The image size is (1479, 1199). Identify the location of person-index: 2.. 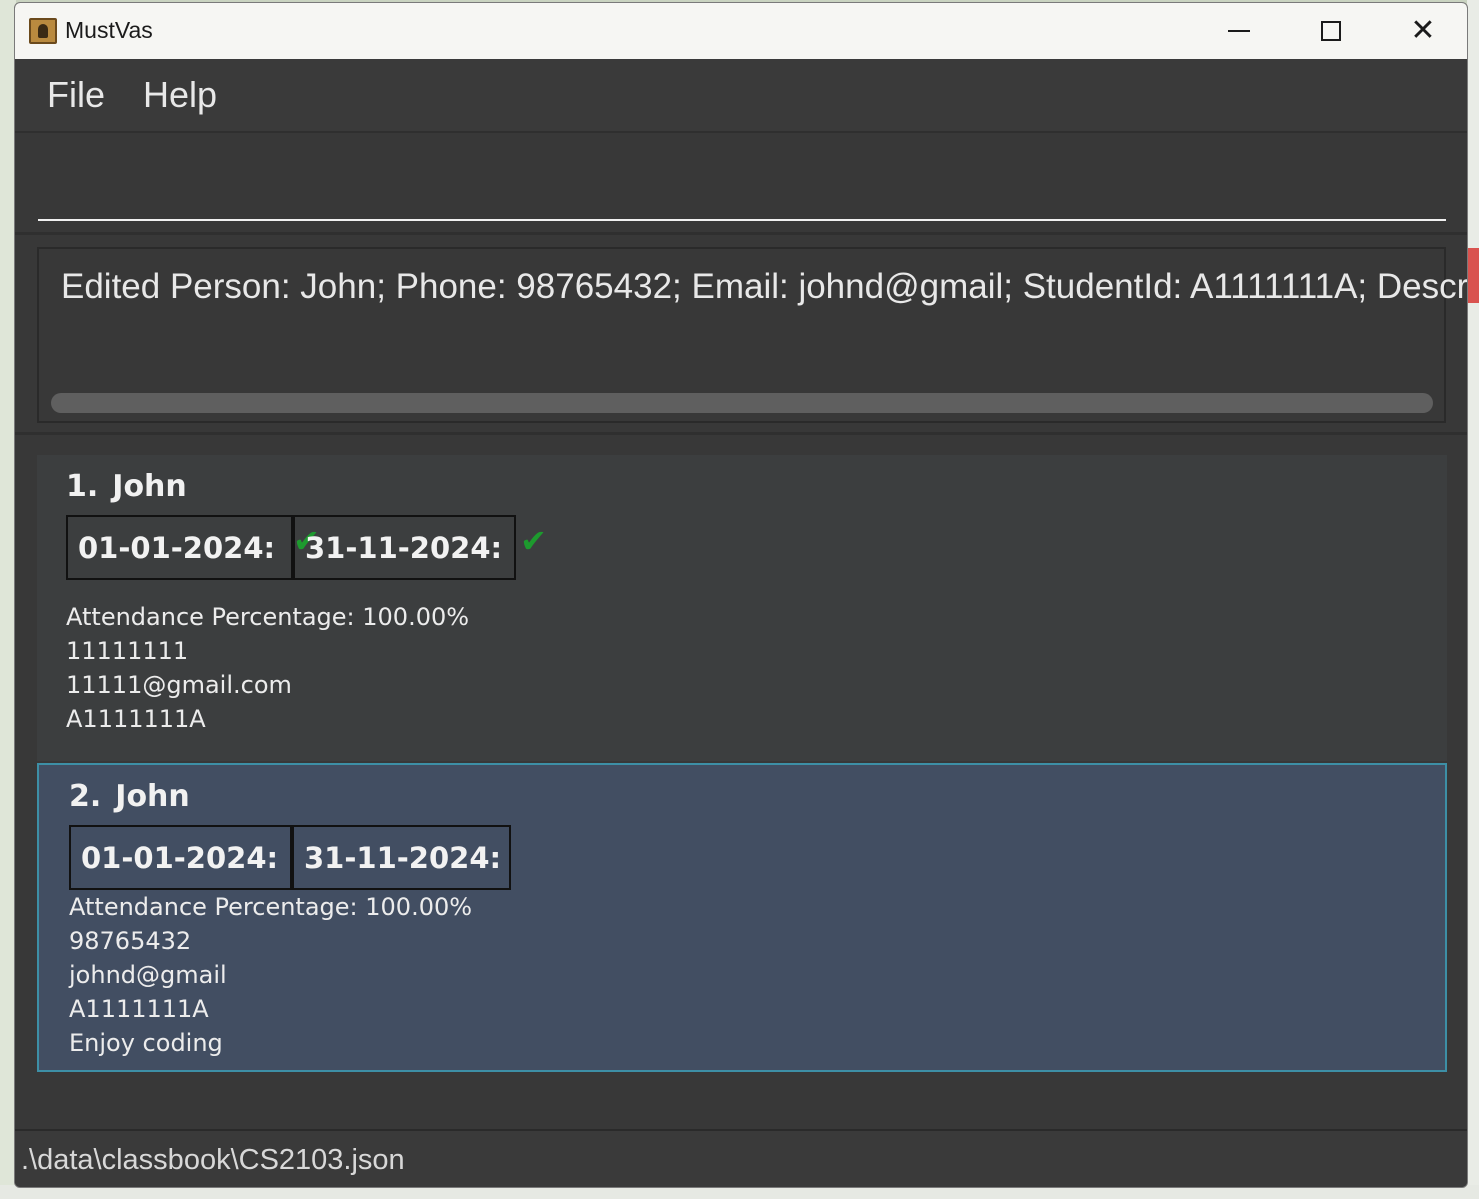
(85, 796).